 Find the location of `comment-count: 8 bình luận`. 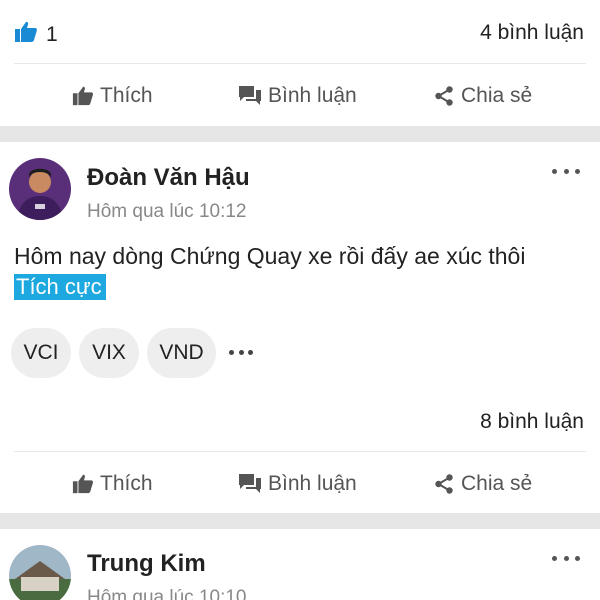

comment-count: 8 bình luận is located at coordinates (532, 422).